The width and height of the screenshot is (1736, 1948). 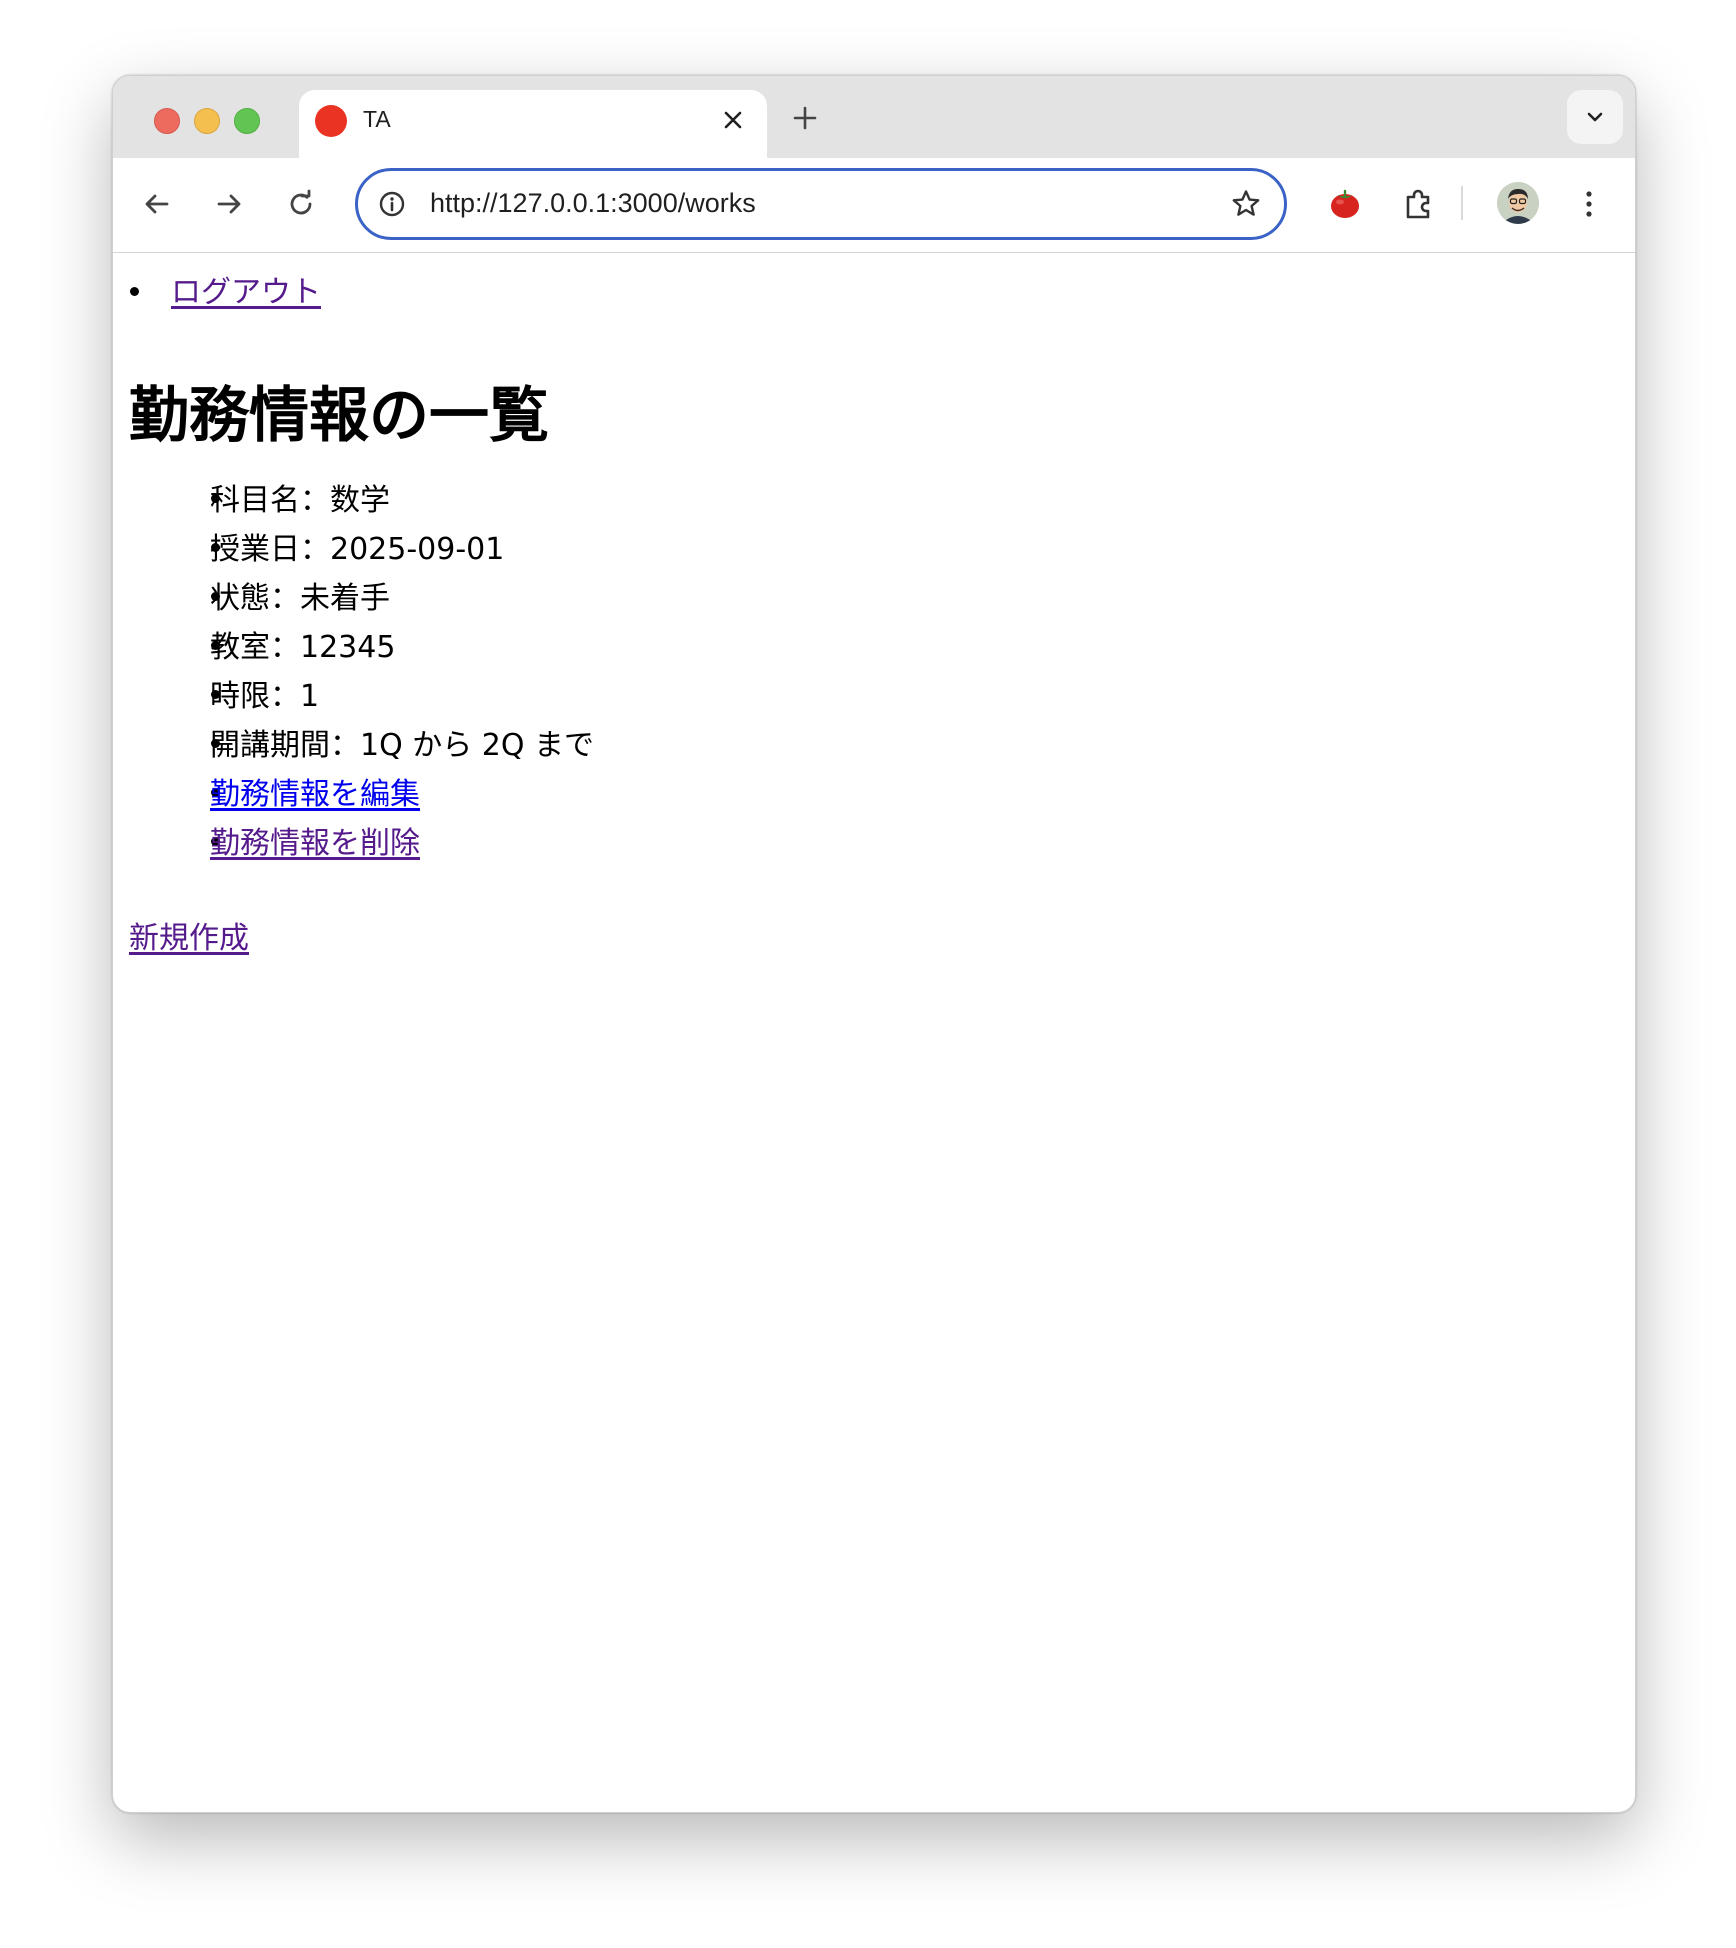 What do you see at coordinates (134, 291) in the screenshot?
I see `list-bullet` at bounding box center [134, 291].